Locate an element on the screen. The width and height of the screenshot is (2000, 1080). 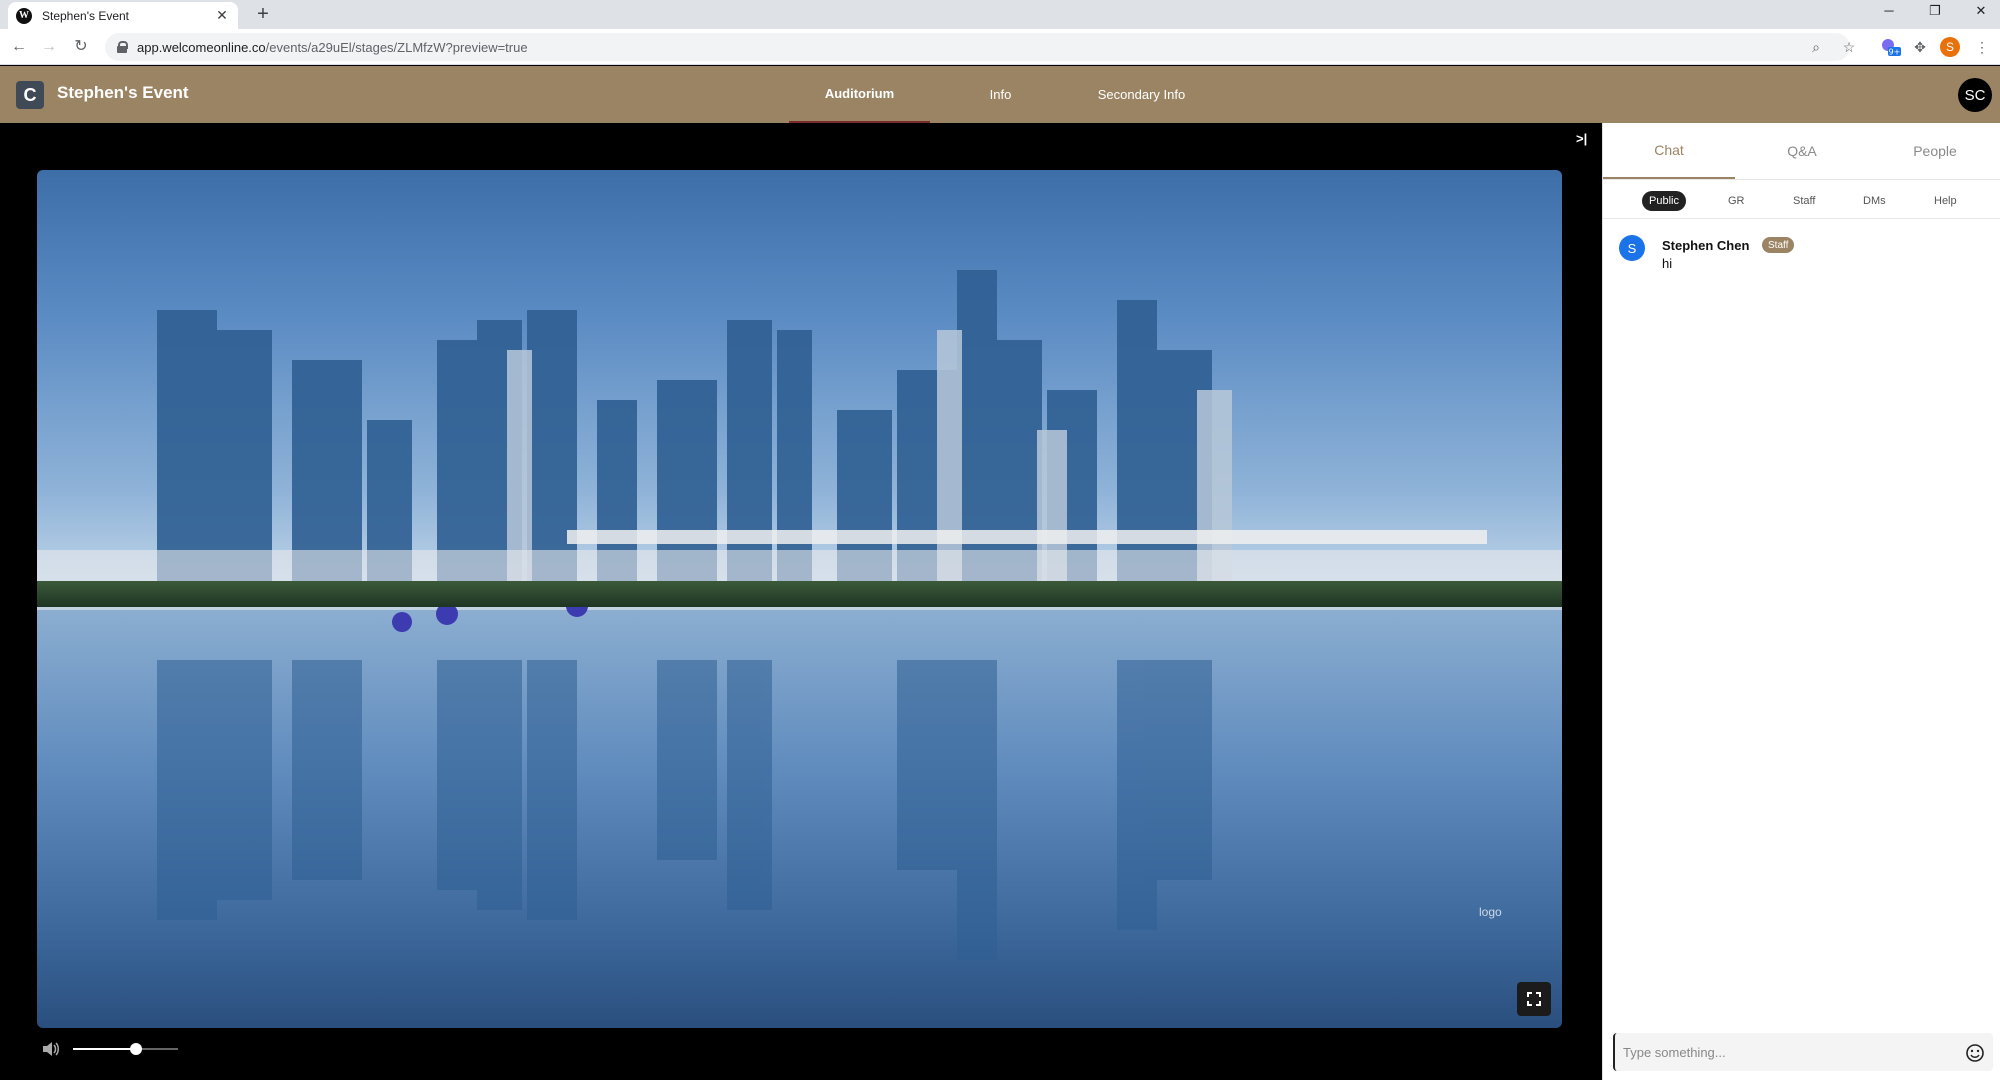
stage-logo: logo is located at coordinates (1490, 912).